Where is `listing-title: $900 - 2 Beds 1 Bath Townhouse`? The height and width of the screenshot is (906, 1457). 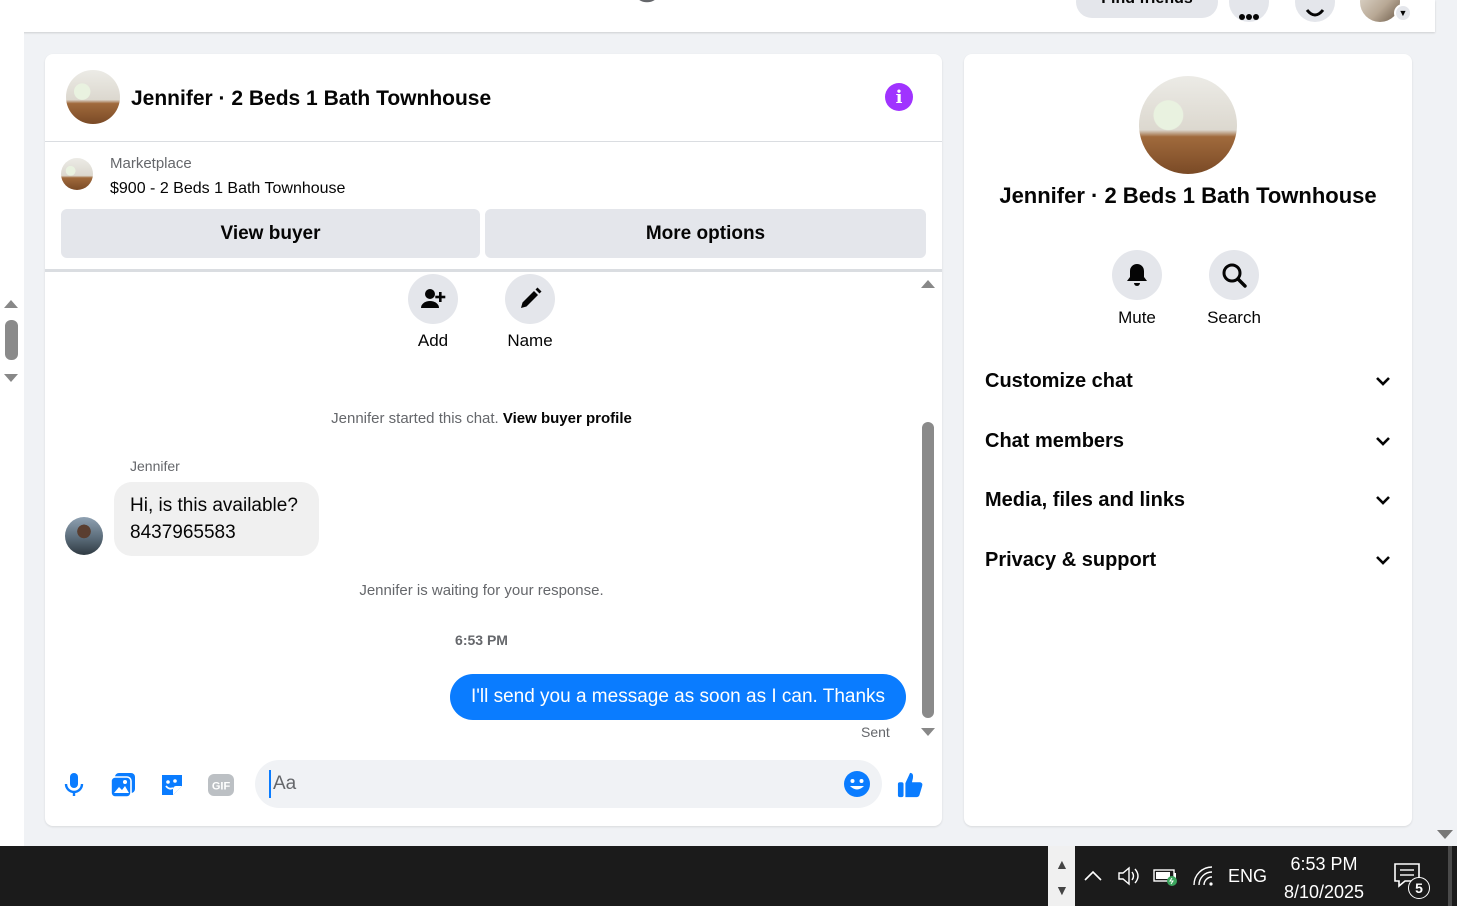 listing-title: $900 - 2 Beds 1 Bath Townhouse is located at coordinates (227, 189).